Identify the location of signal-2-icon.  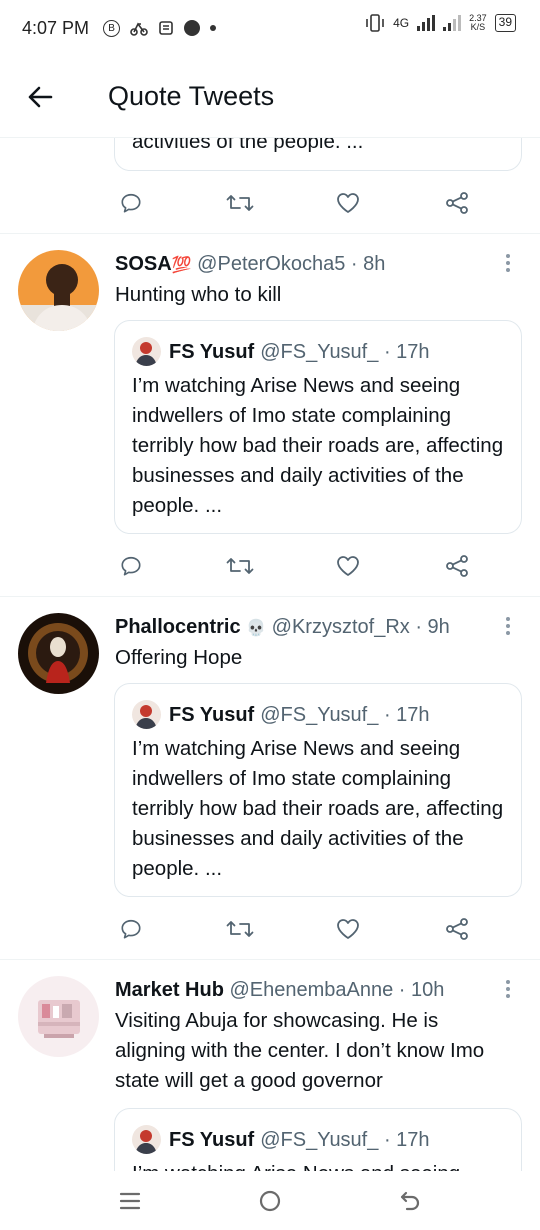
(452, 23).